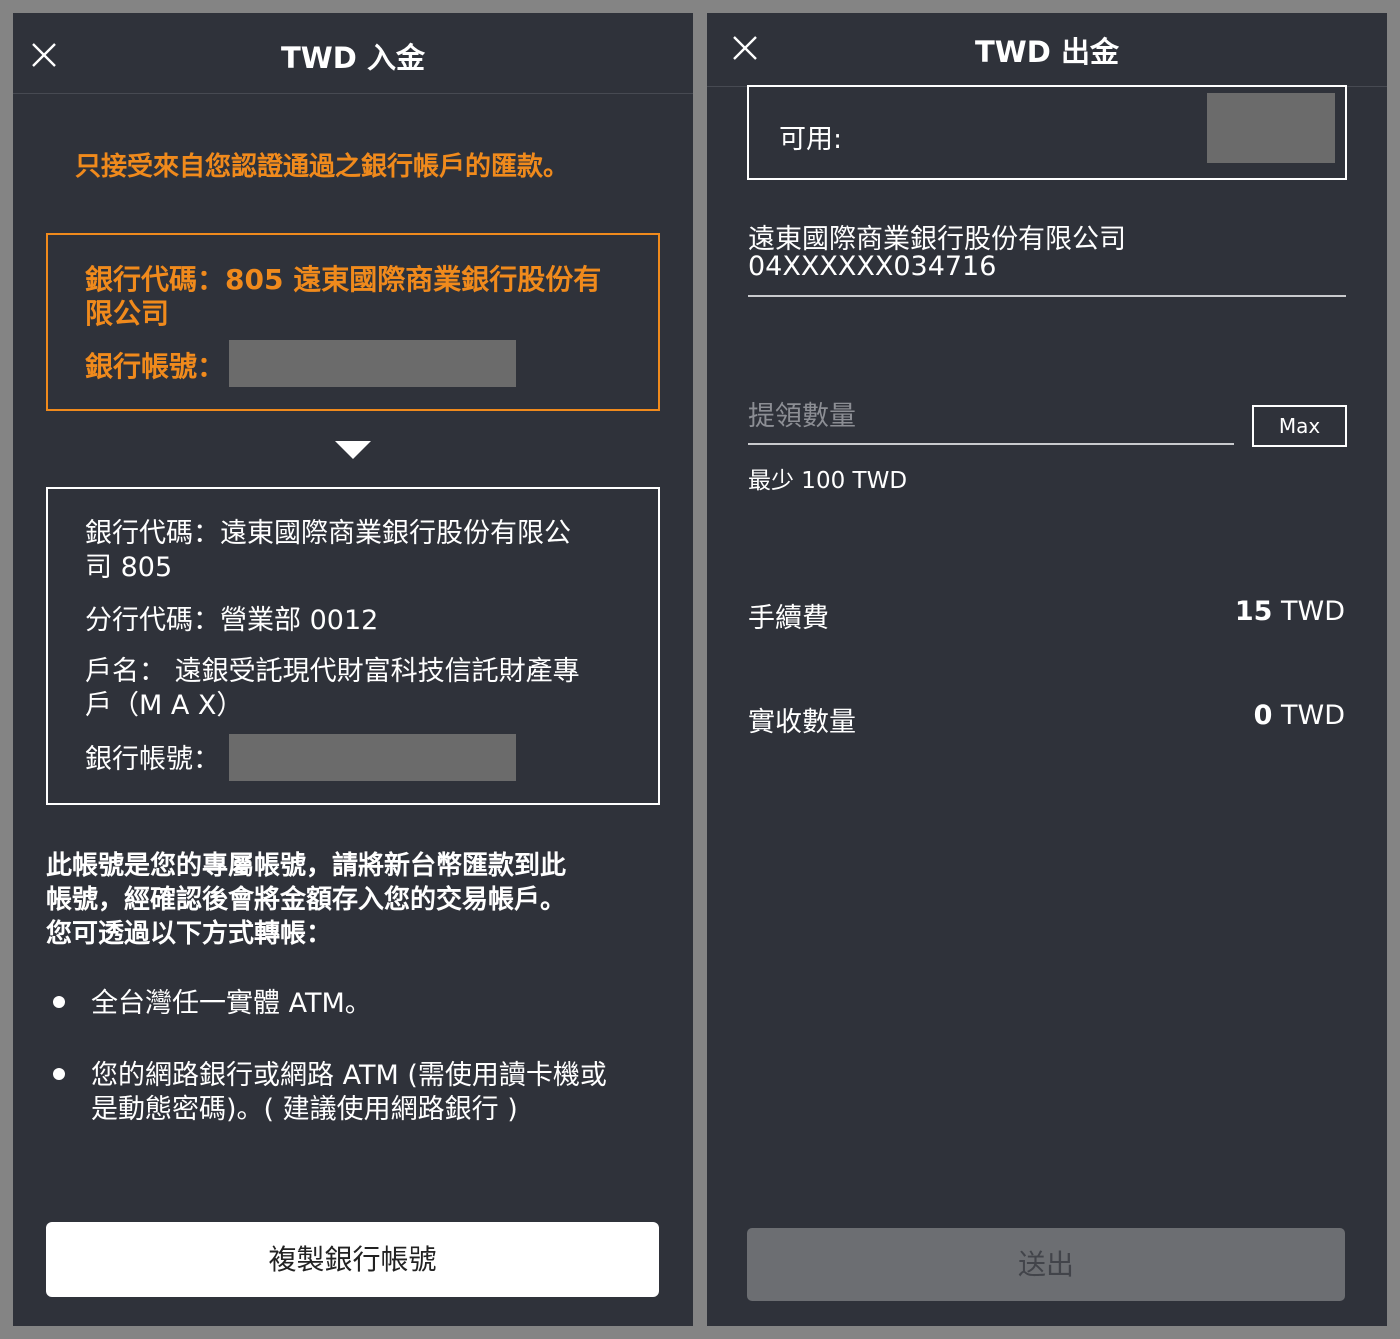 Image resolution: width=1400 pixels, height=1339 pixels. Describe the element at coordinates (988, 416) in the screenshot. I see `withdraw-amount-input` at that location.